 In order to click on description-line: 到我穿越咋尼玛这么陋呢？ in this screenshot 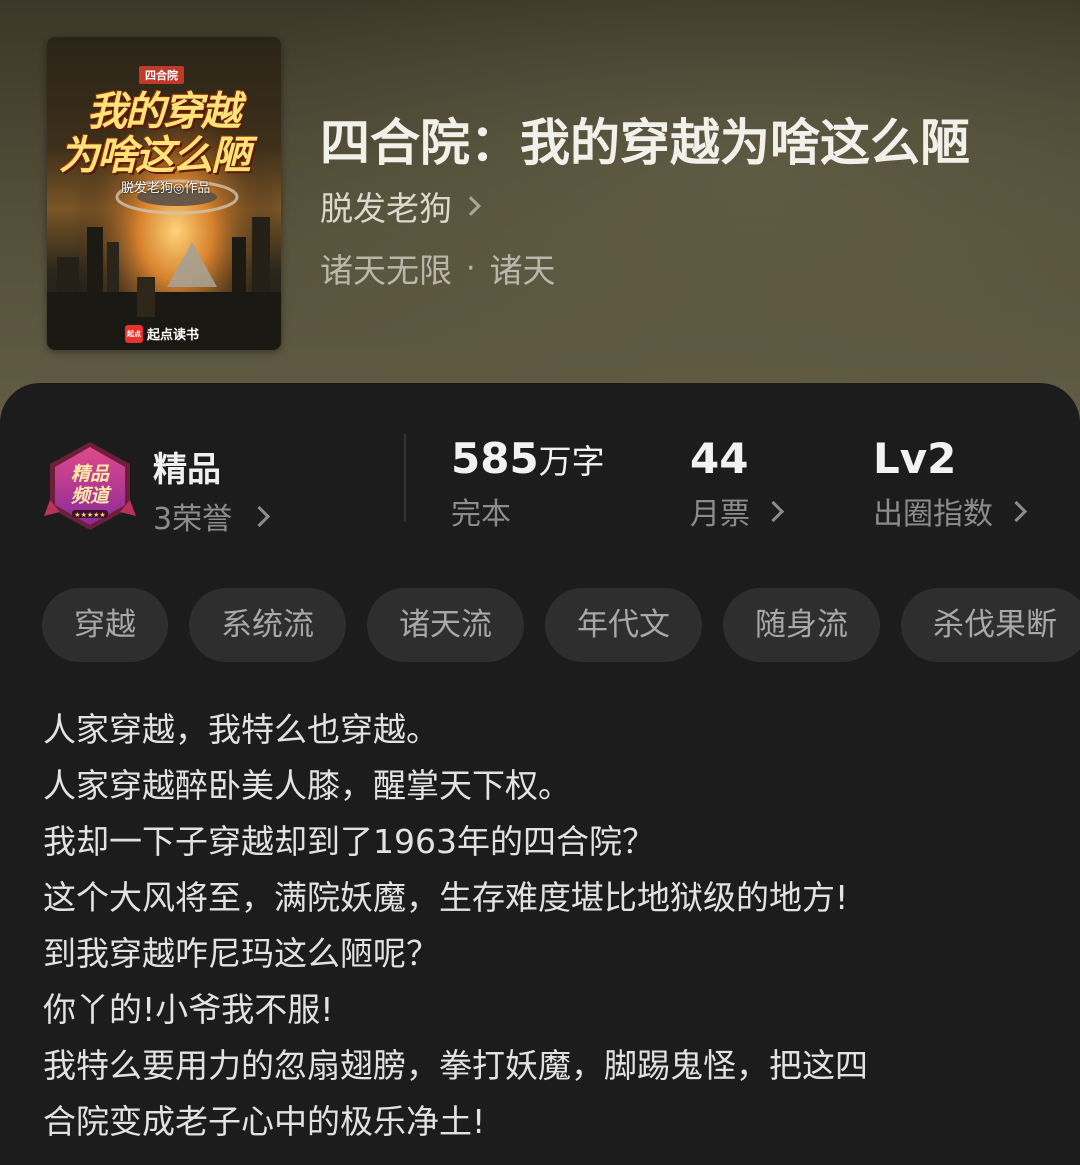, I will do `click(241, 953)`.